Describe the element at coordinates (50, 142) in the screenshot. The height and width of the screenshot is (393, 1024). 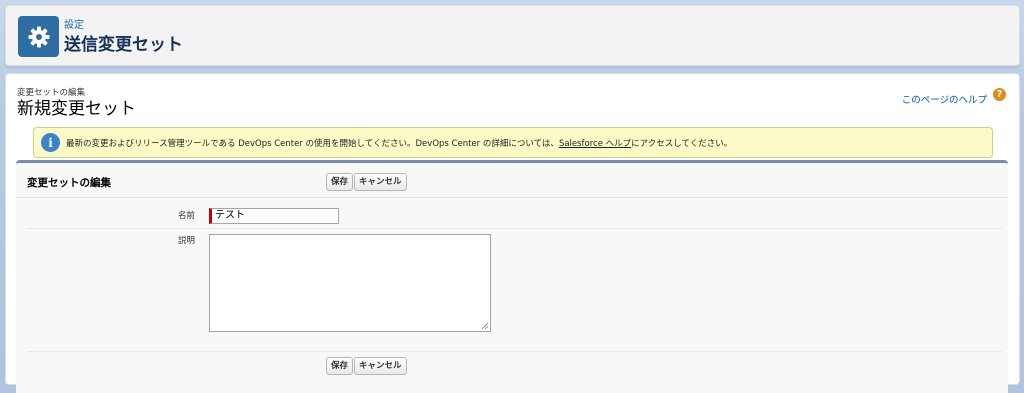
I see `info-icon: i` at that location.